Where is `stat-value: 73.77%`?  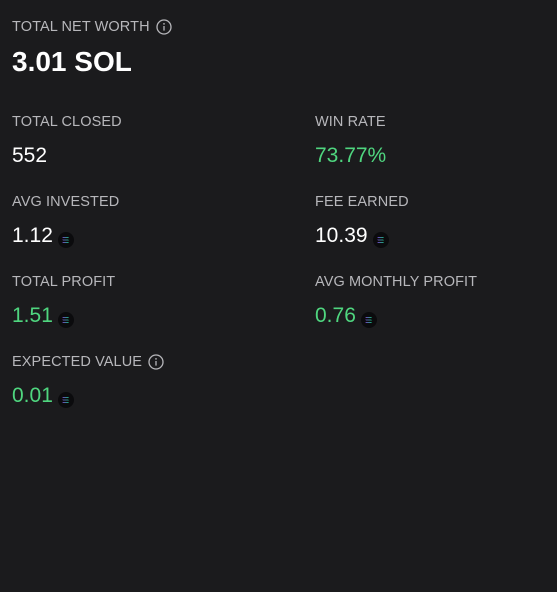
stat-value: 73.77% is located at coordinates (351, 155).